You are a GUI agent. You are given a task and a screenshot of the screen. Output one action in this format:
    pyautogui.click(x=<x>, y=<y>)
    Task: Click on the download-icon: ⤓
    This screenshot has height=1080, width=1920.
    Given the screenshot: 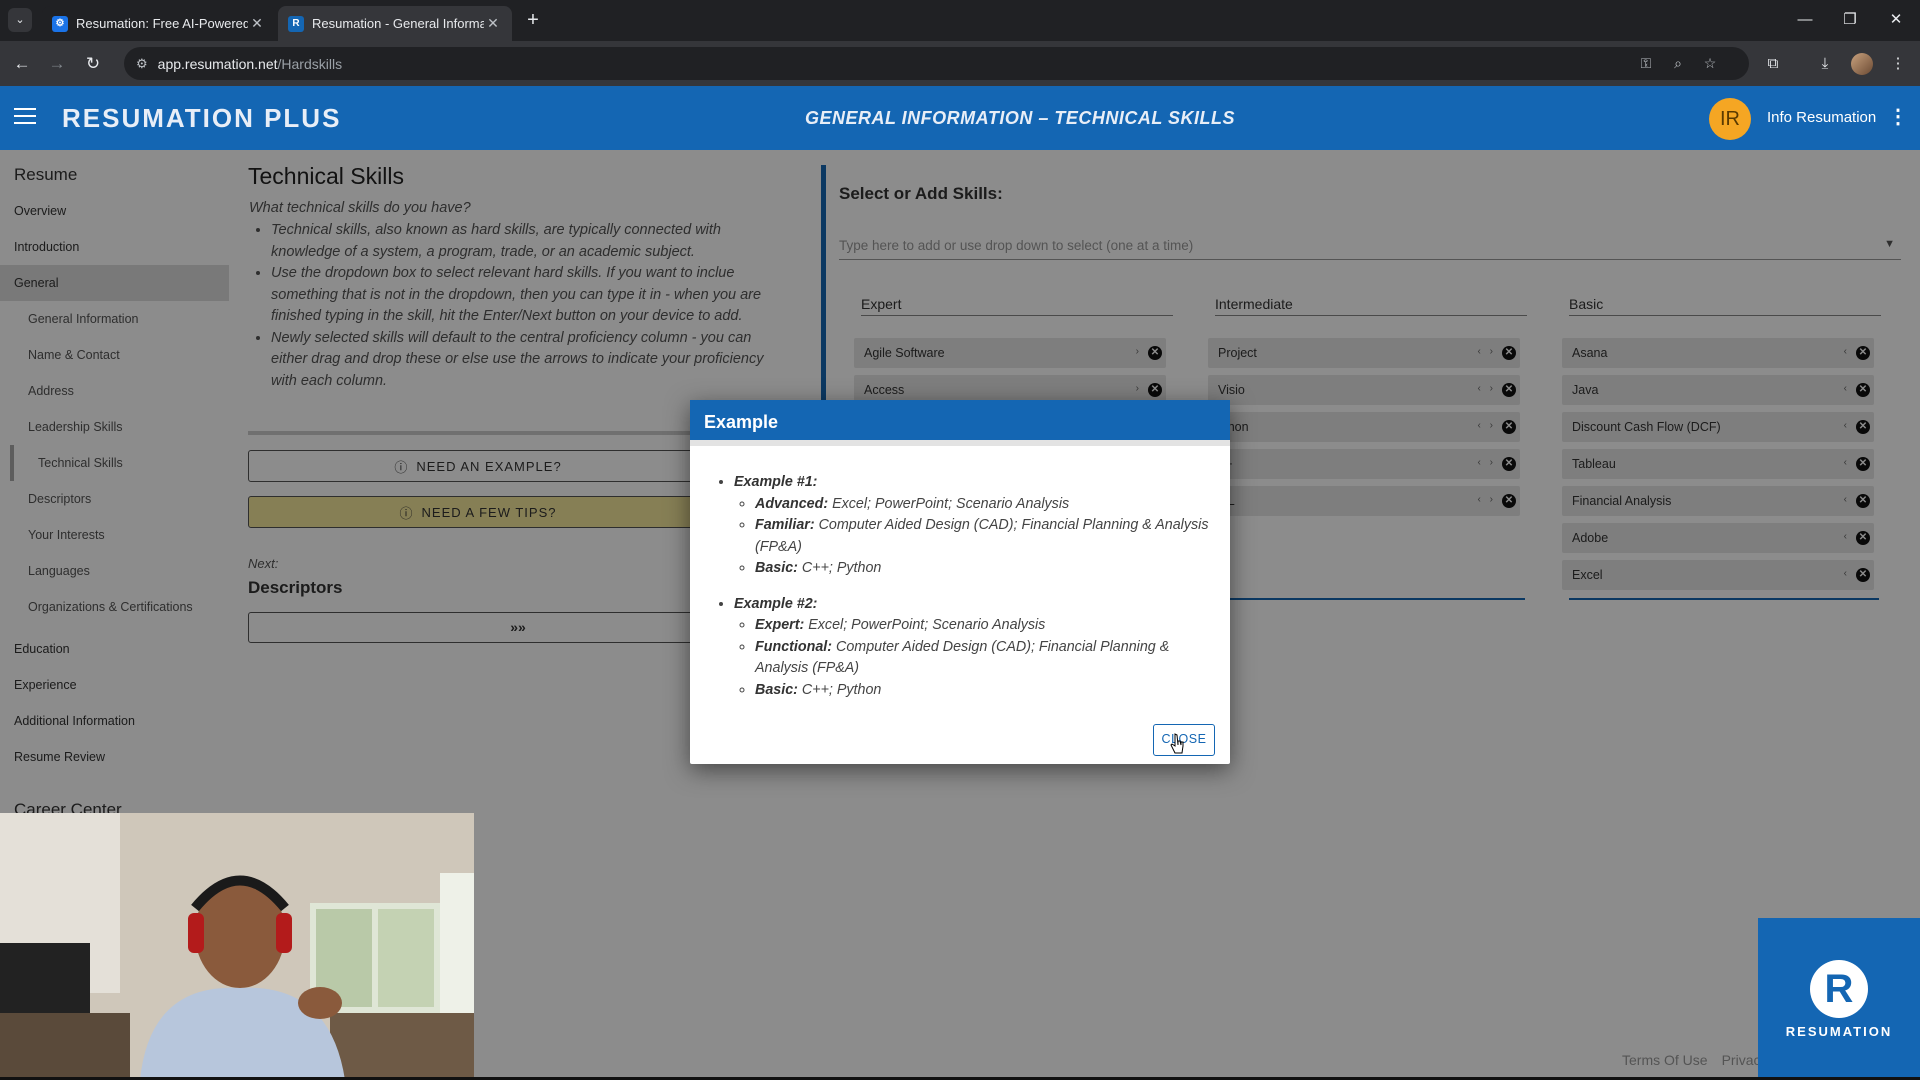 What is the action you would take?
    pyautogui.click(x=1825, y=64)
    